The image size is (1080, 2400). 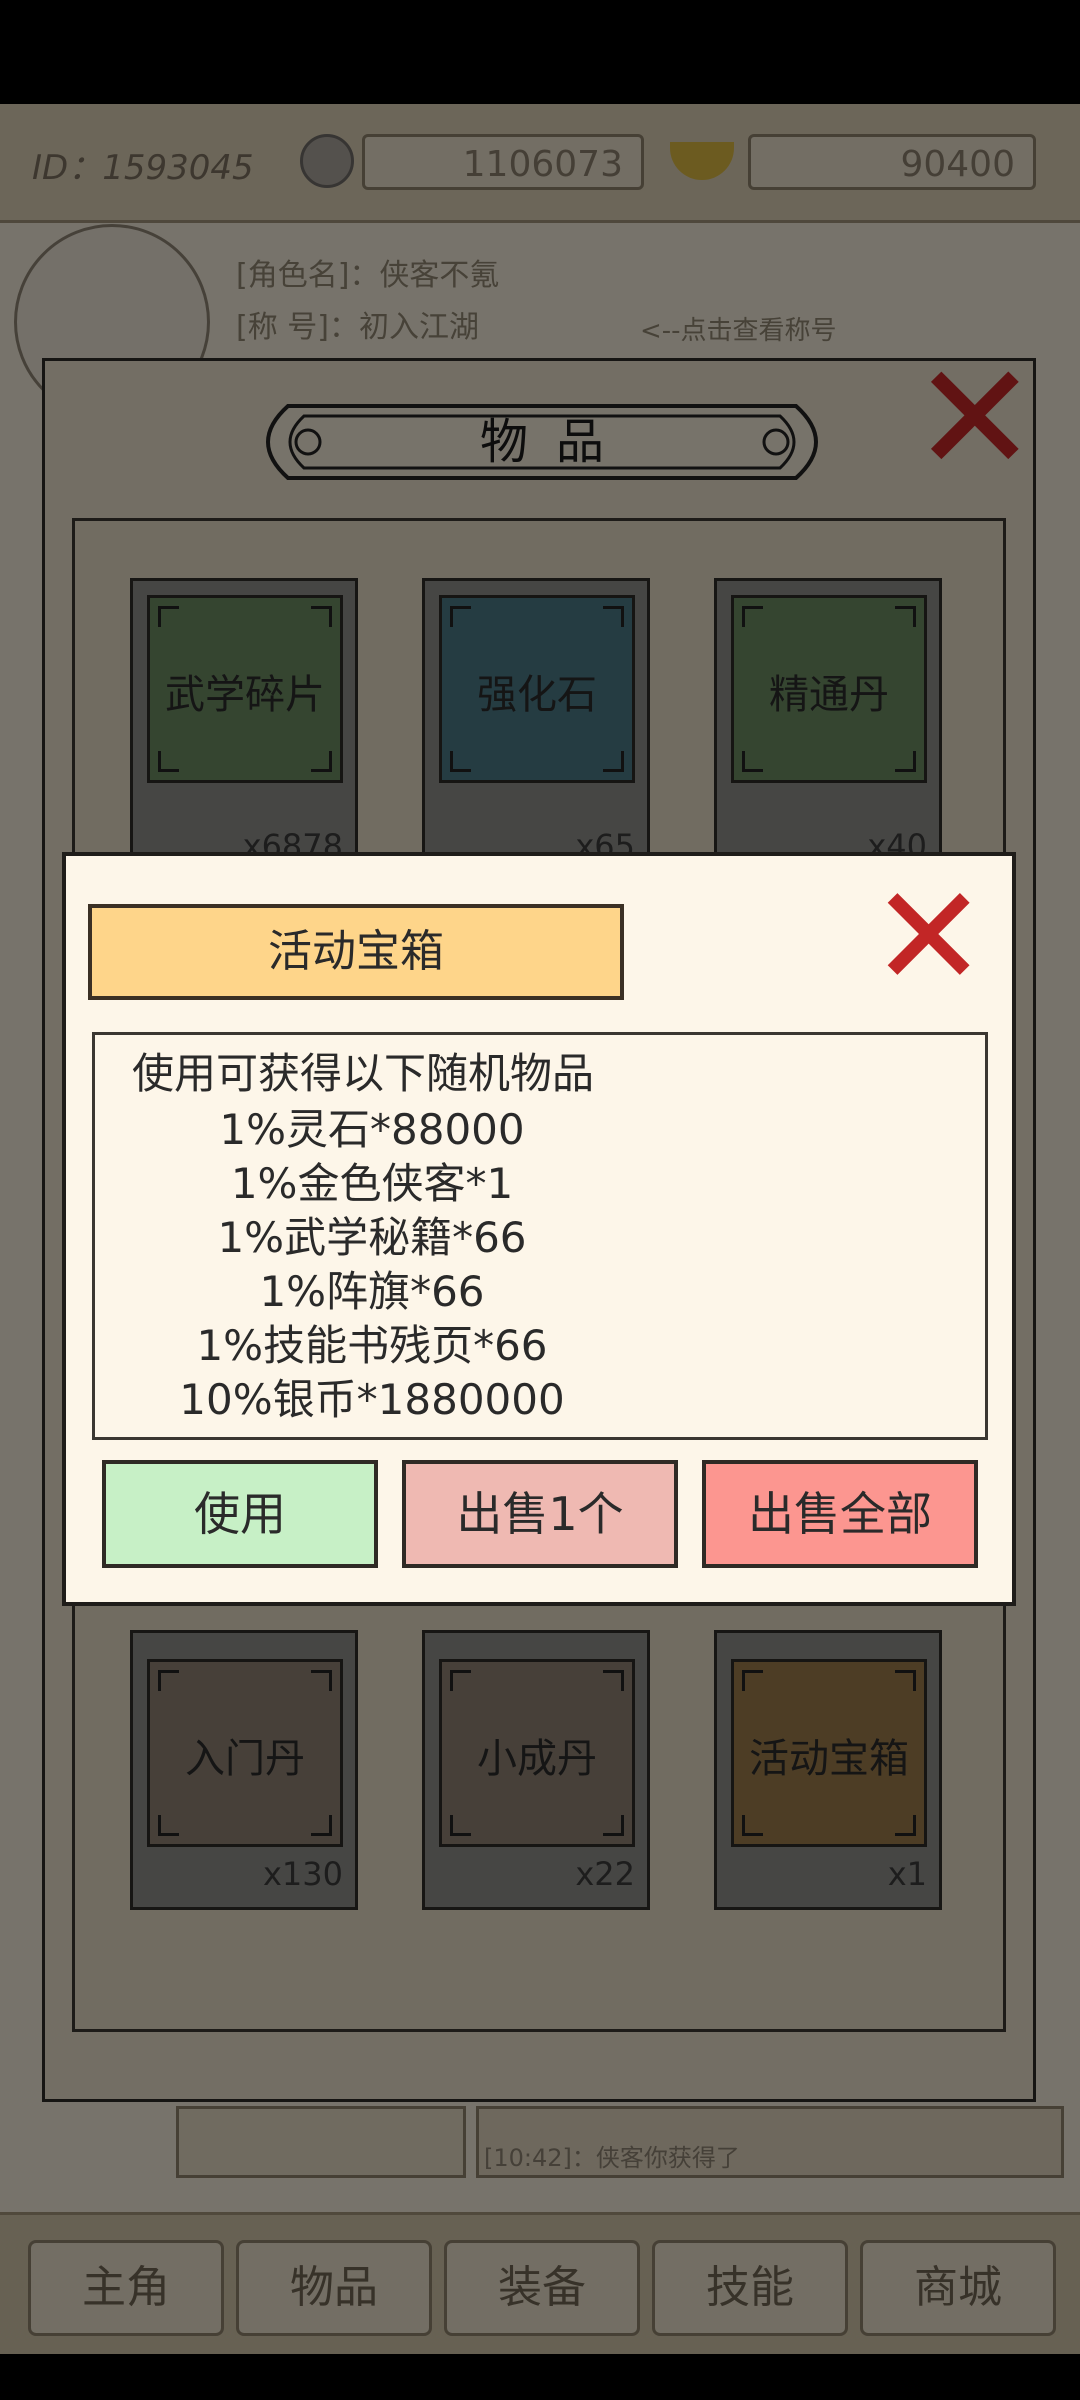 I want to click on reward-item: 1%阵旗*66, so click(x=372, y=1291).